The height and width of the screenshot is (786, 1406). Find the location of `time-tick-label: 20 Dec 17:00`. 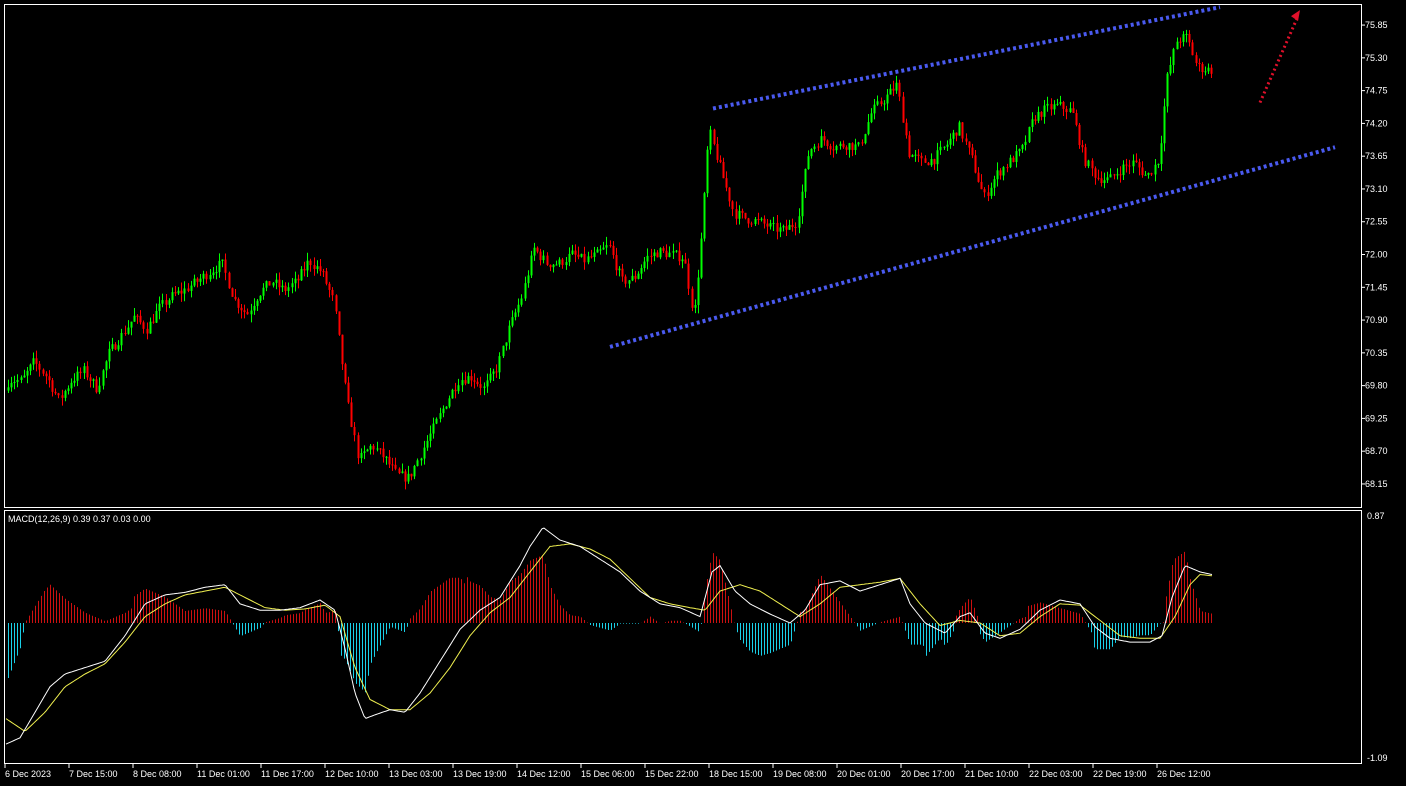

time-tick-label: 20 Dec 17:00 is located at coordinates (928, 774).